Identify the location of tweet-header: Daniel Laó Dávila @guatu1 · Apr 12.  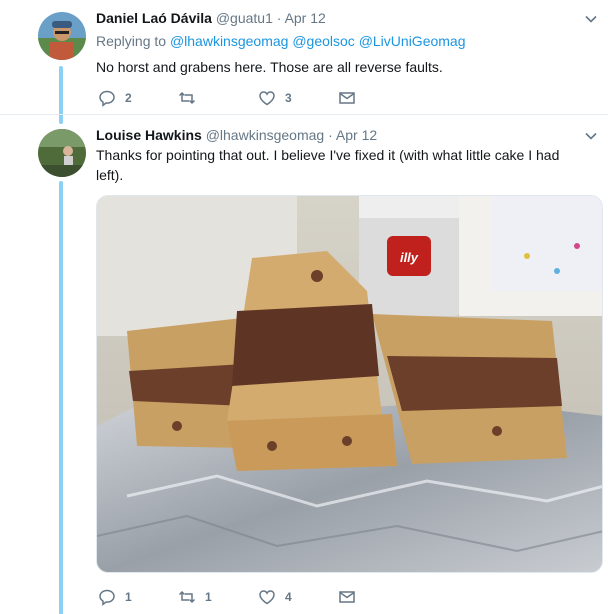
(211, 18).